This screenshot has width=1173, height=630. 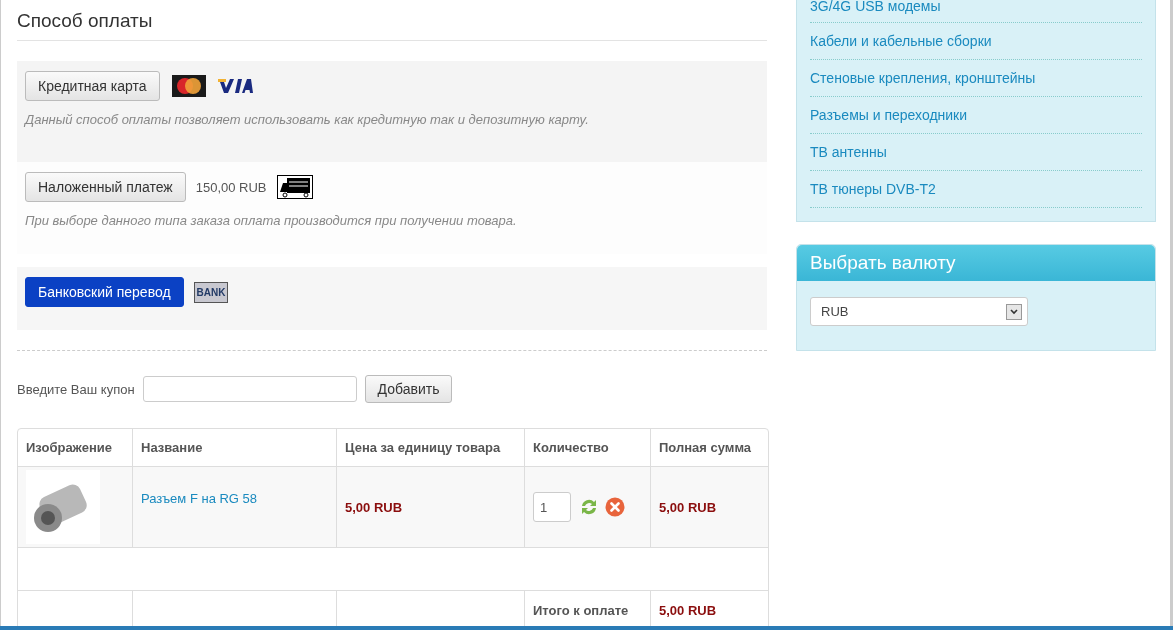 What do you see at coordinates (234, 86) in the screenshot?
I see `visa-logo-icon` at bounding box center [234, 86].